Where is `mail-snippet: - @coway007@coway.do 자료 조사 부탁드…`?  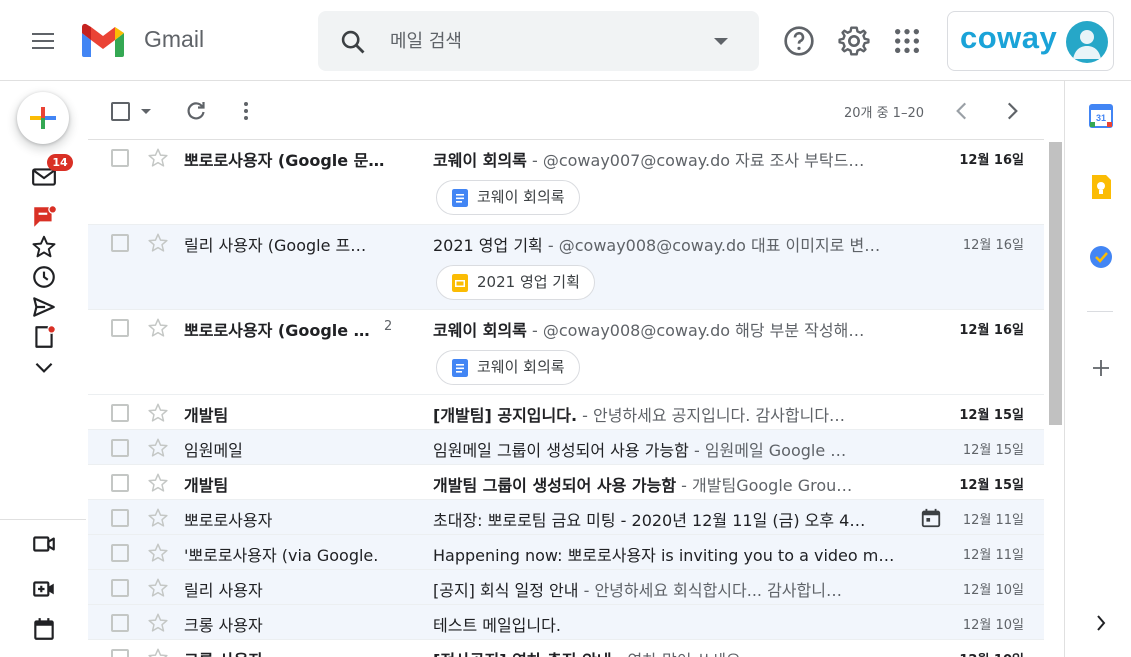 mail-snippet: - @coway007@coway.do 자료 조사 부탁드… is located at coordinates (695, 160).